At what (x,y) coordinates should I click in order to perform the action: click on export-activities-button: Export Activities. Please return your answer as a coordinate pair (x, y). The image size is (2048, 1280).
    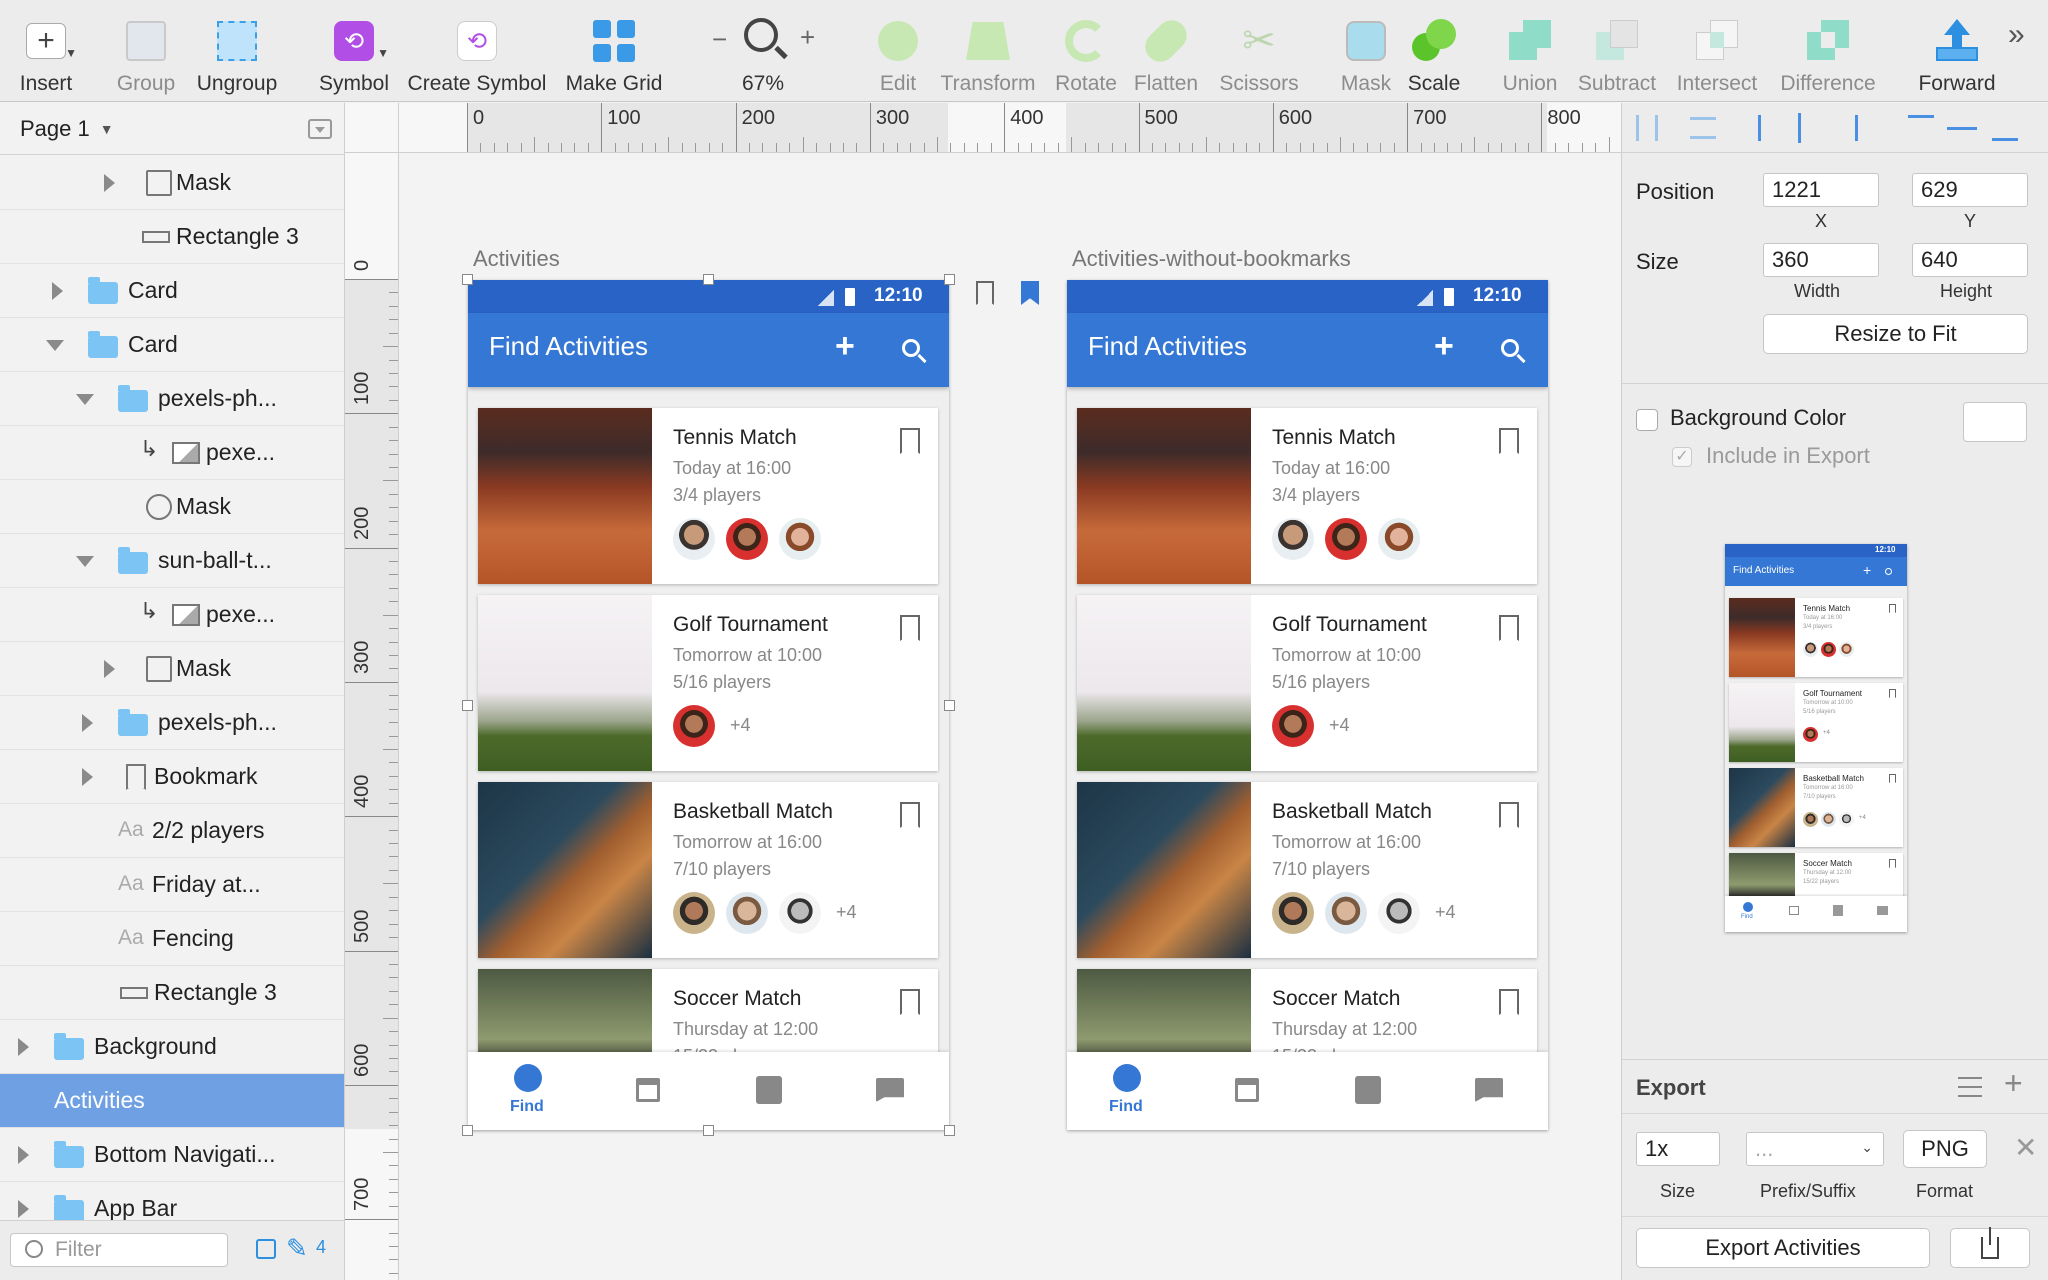
    Looking at the image, I should click on (1783, 1248).